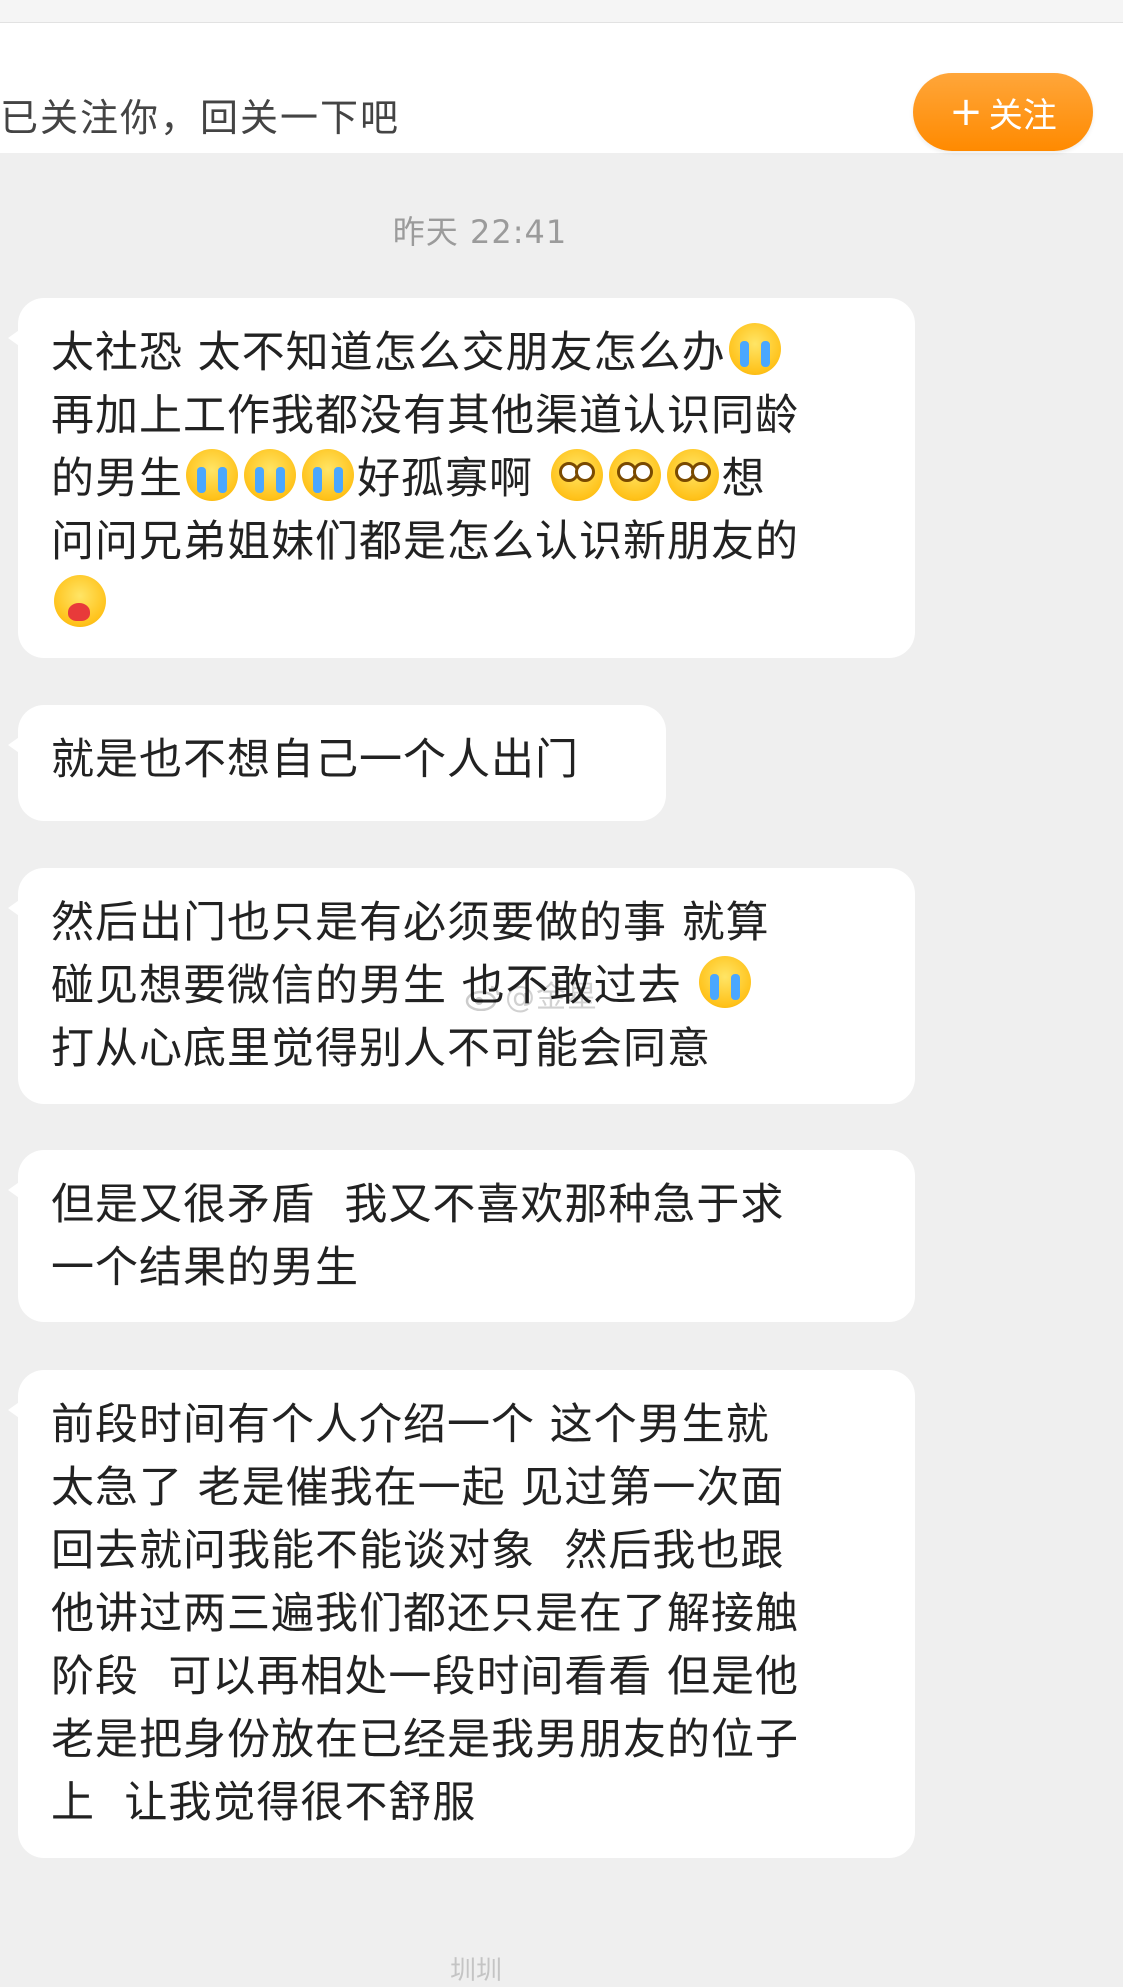 This screenshot has width=1123, height=1987. What do you see at coordinates (425, 416) in the screenshot?
I see `message-line: 再加上工作我都没有其他渠道认识同龄` at bounding box center [425, 416].